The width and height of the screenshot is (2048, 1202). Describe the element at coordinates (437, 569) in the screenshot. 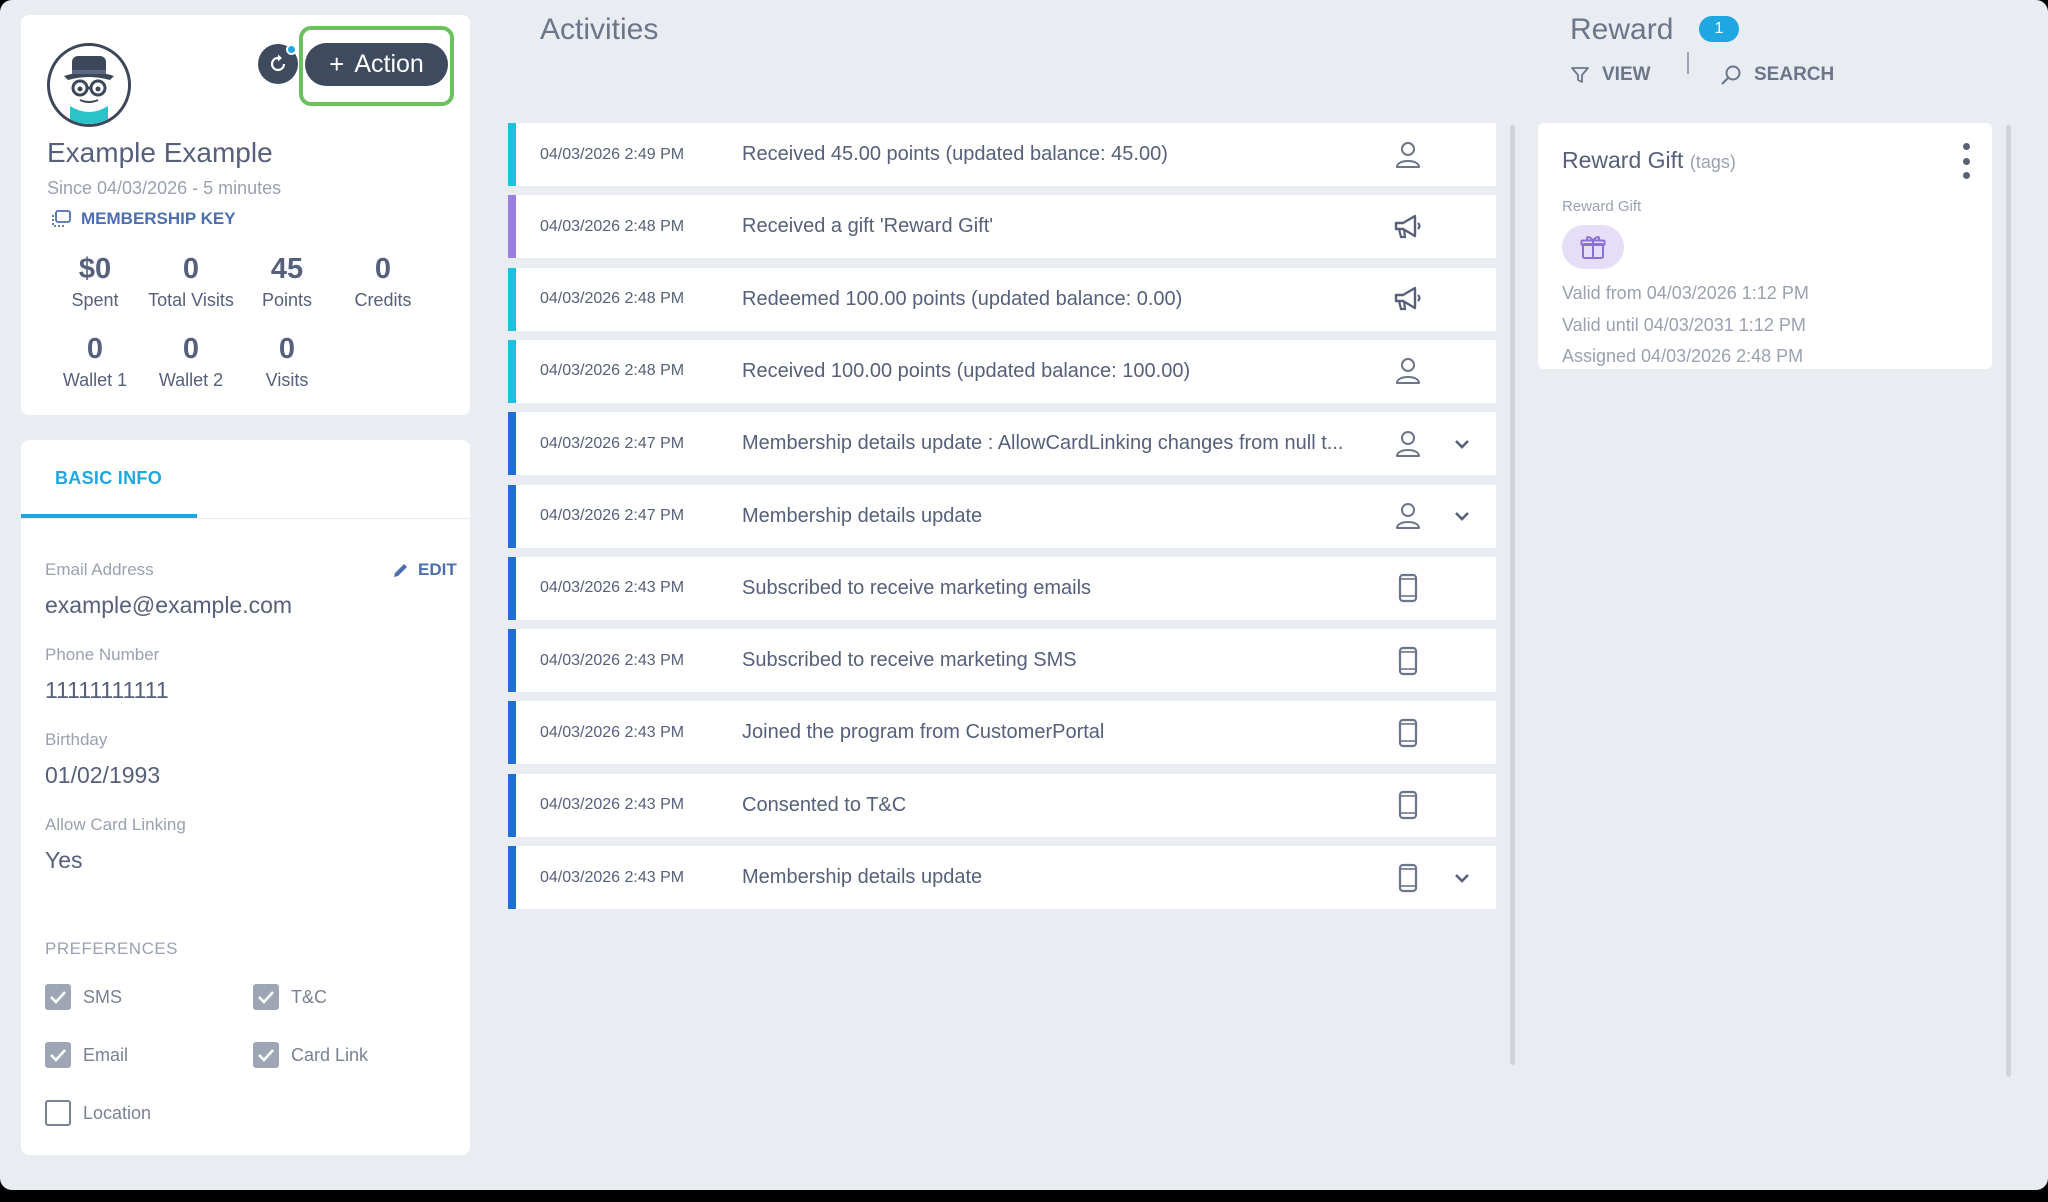

I see `edit-label: EDIT` at that location.